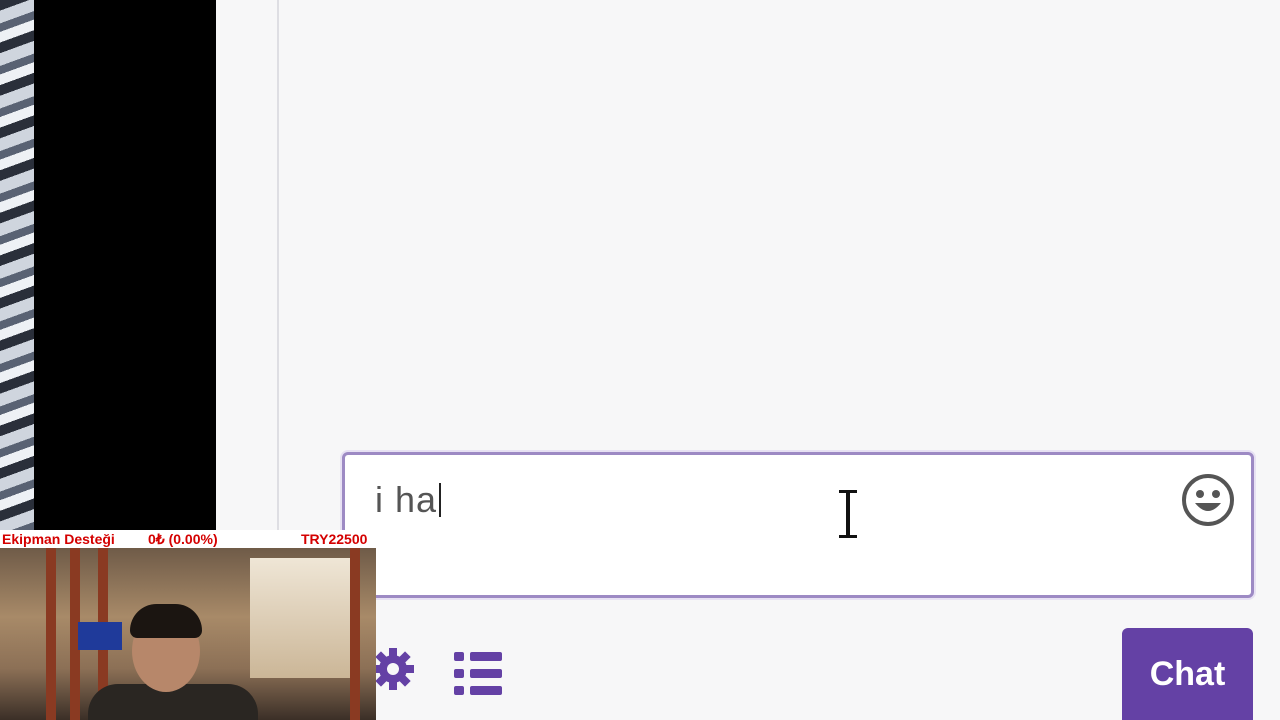 This screenshot has height=720, width=1280. I want to click on stream-video, so click(125, 265).